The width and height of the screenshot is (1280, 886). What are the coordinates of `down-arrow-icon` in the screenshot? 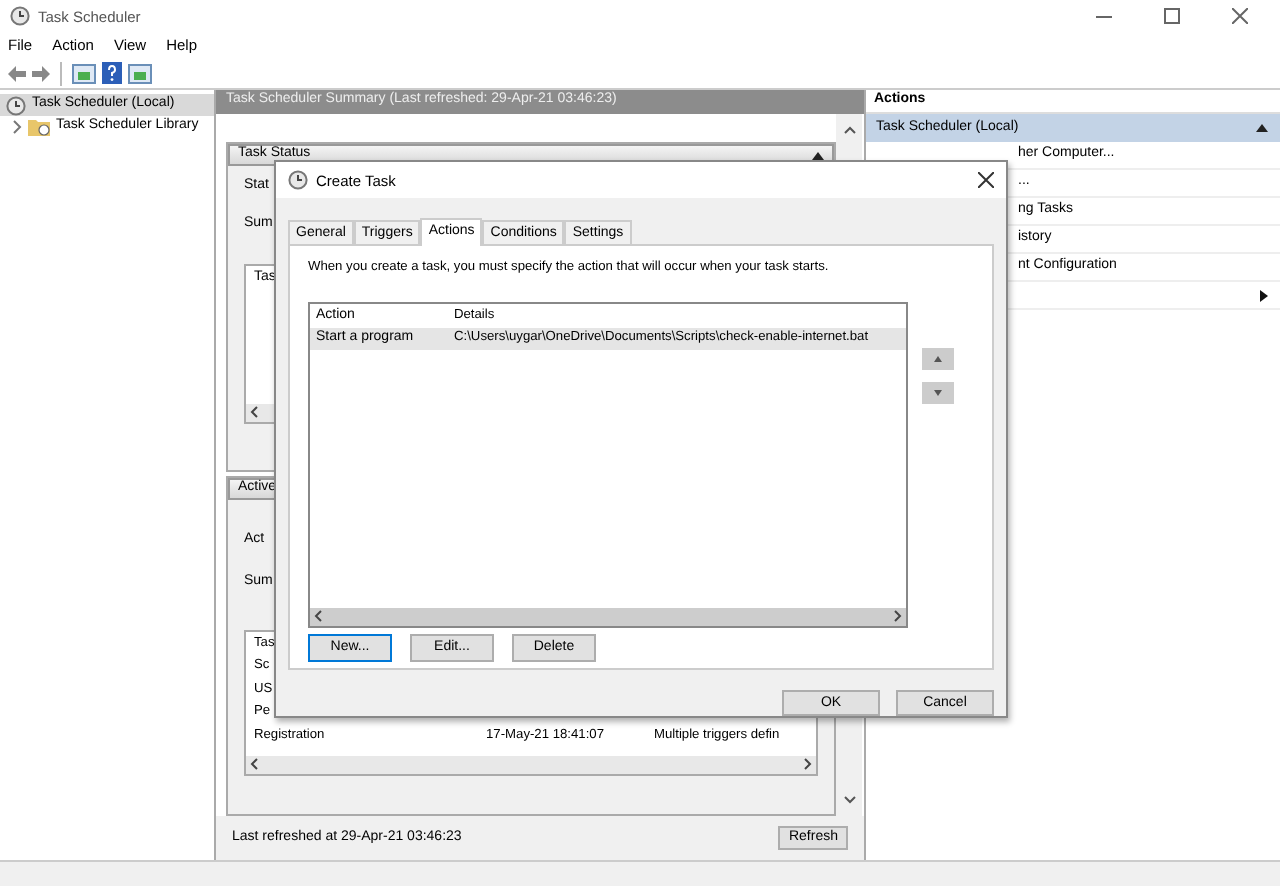 It's located at (938, 392).